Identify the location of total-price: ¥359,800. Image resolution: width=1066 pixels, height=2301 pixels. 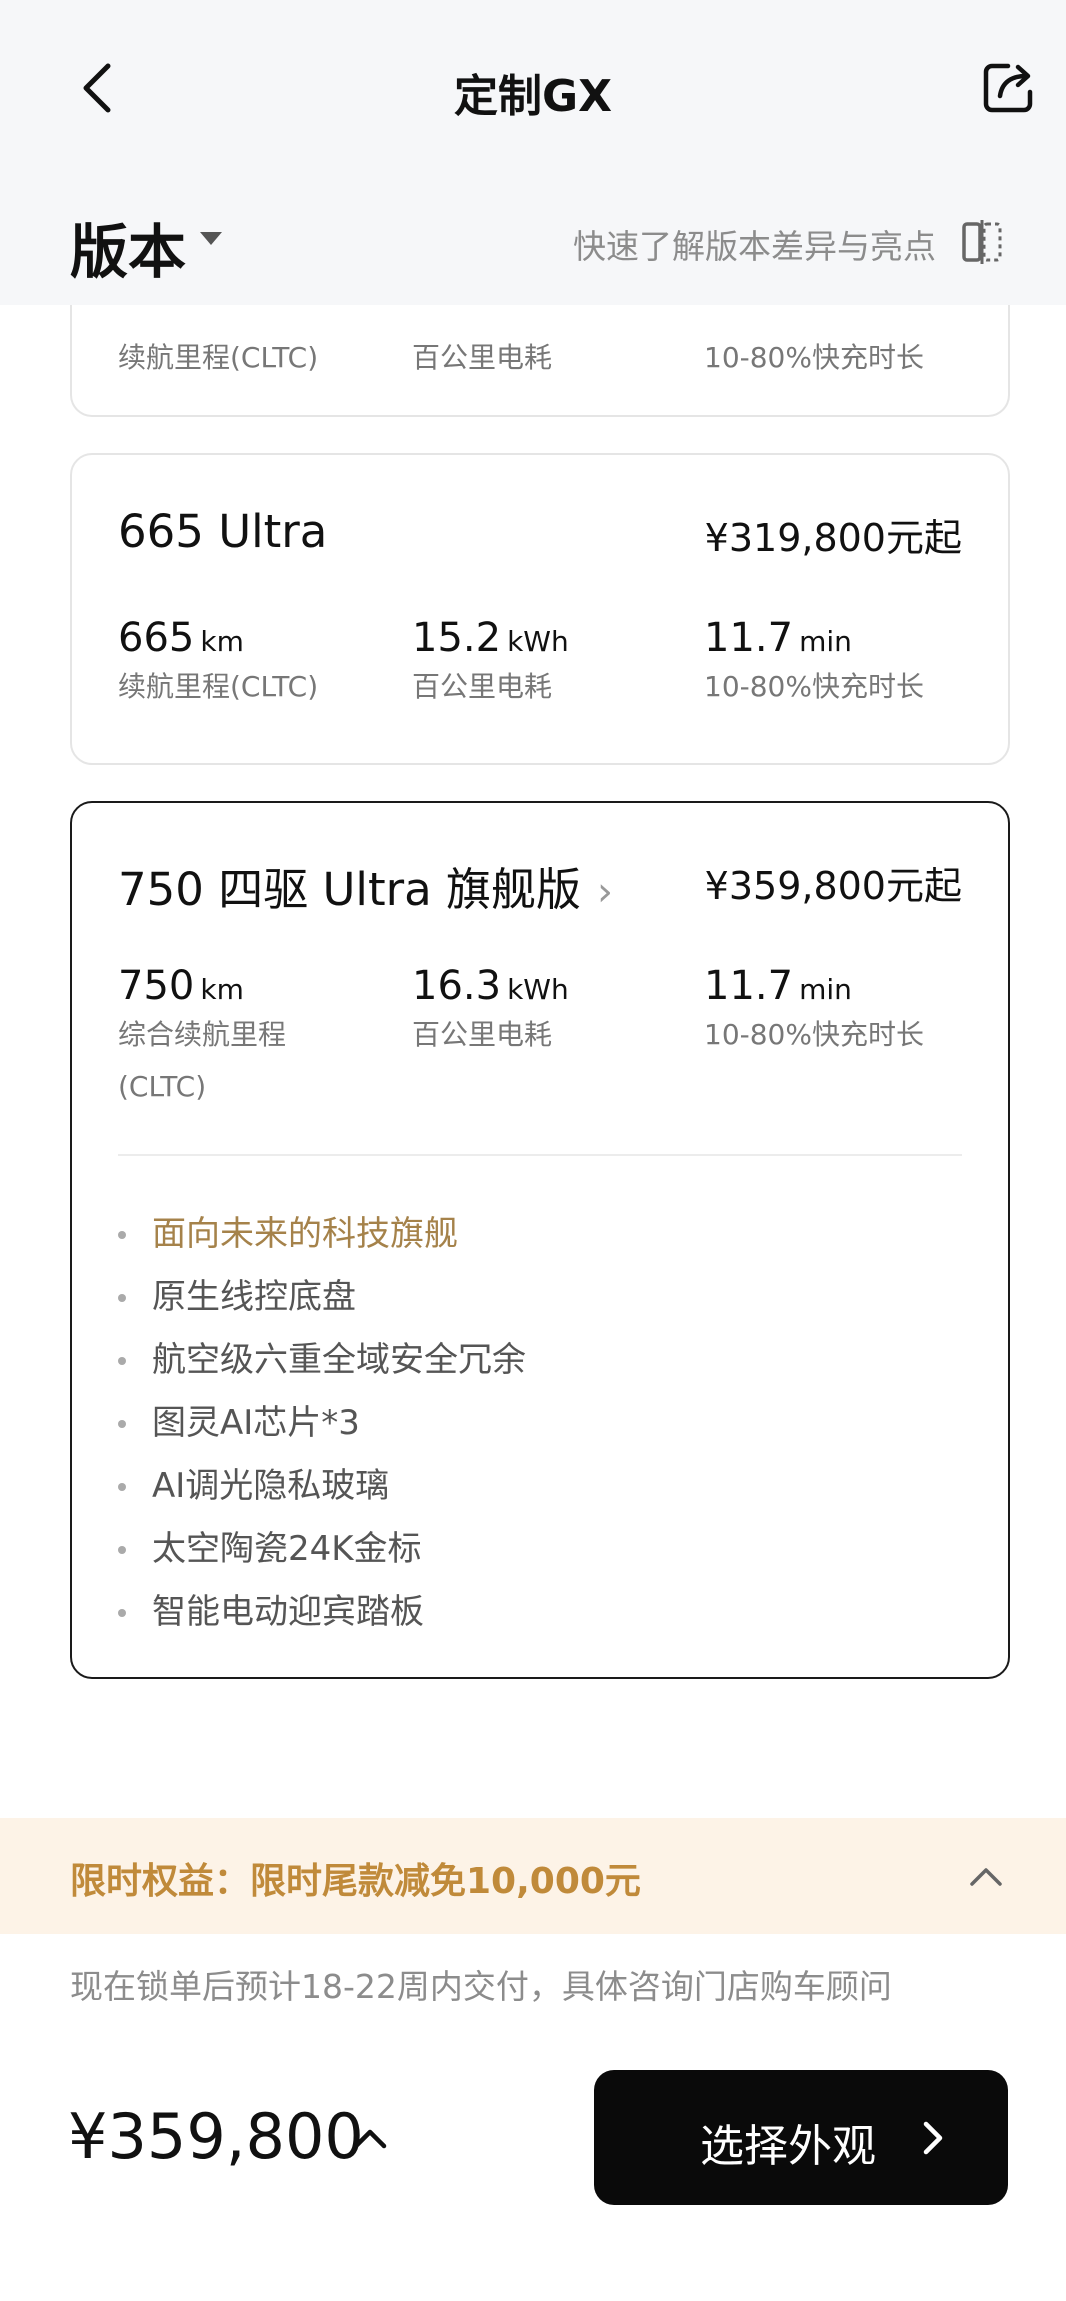
(216, 2136).